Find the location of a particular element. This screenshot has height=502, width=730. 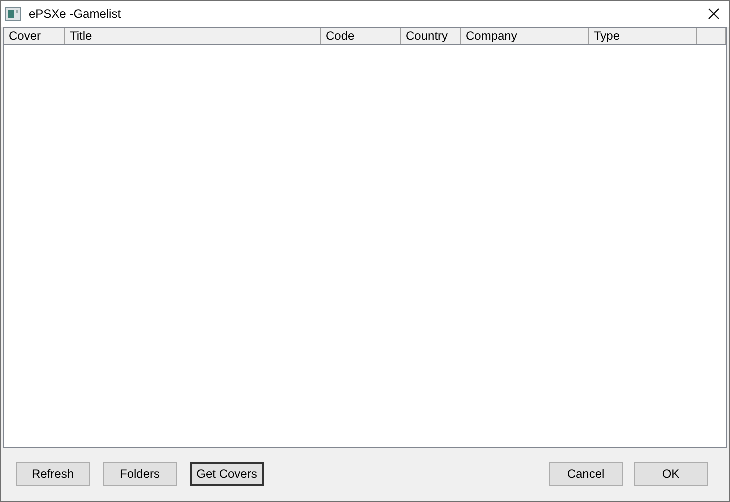

window-title: ePSXe -Gamelist is located at coordinates (75, 14).